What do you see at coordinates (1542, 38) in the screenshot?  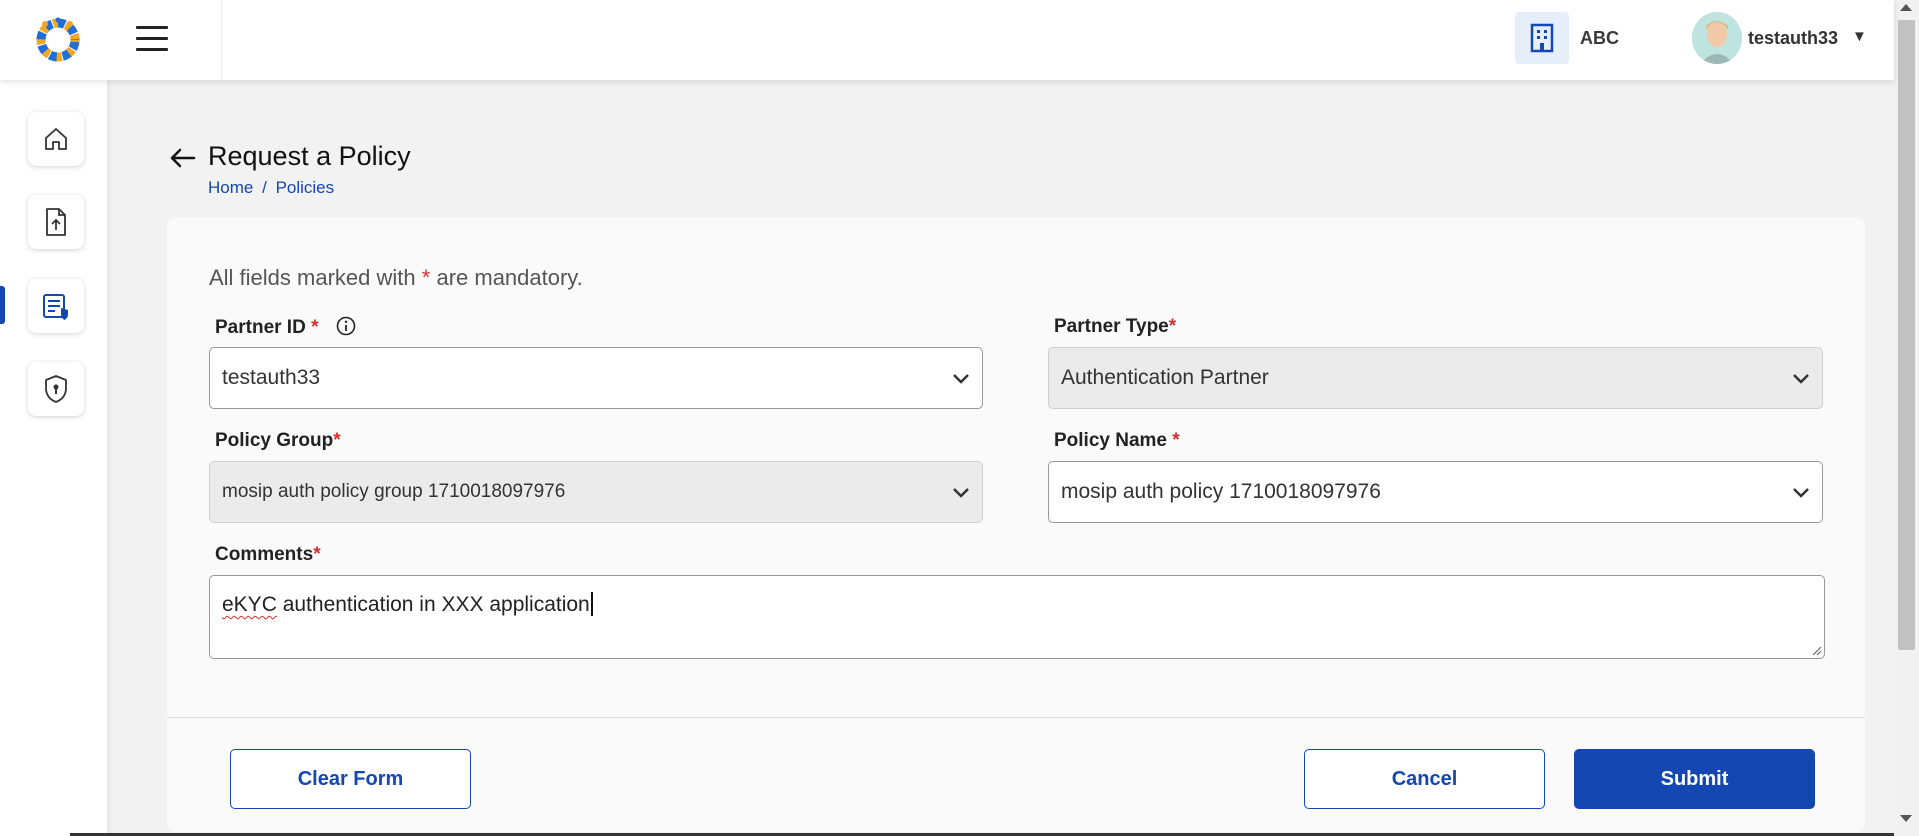 I see `building-icon` at bounding box center [1542, 38].